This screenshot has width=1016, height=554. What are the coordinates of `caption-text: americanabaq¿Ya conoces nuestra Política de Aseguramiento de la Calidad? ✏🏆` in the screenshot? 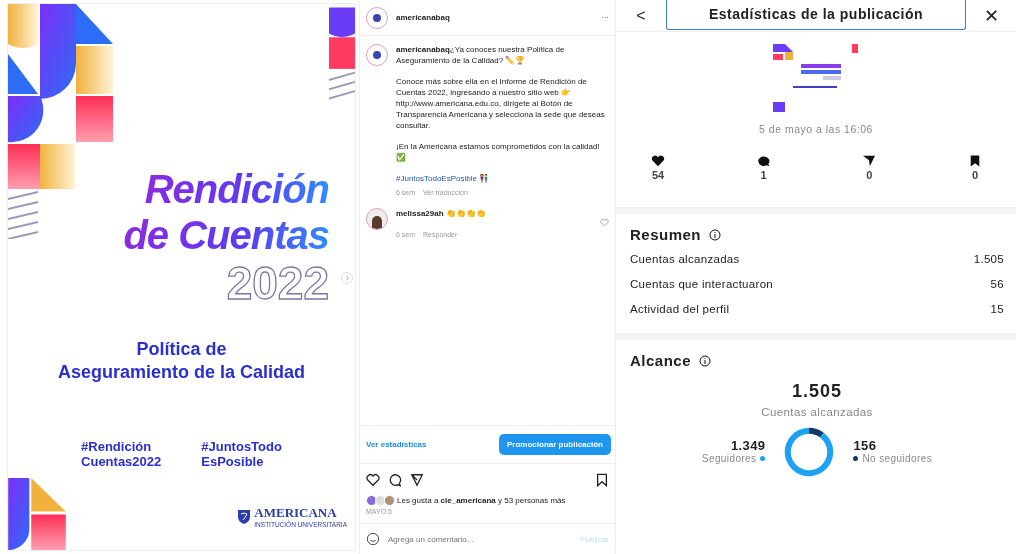 It's located at (481, 55).